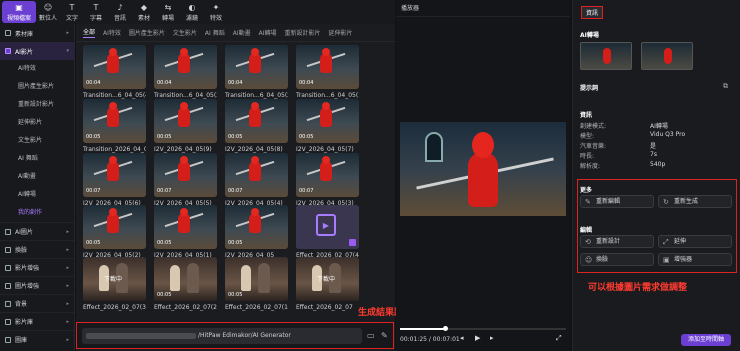  What do you see at coordinates (37, 285) in the screenshot?
I see `sidebar-group: 圖片增強 ▸` at bounding box center [37, 285].